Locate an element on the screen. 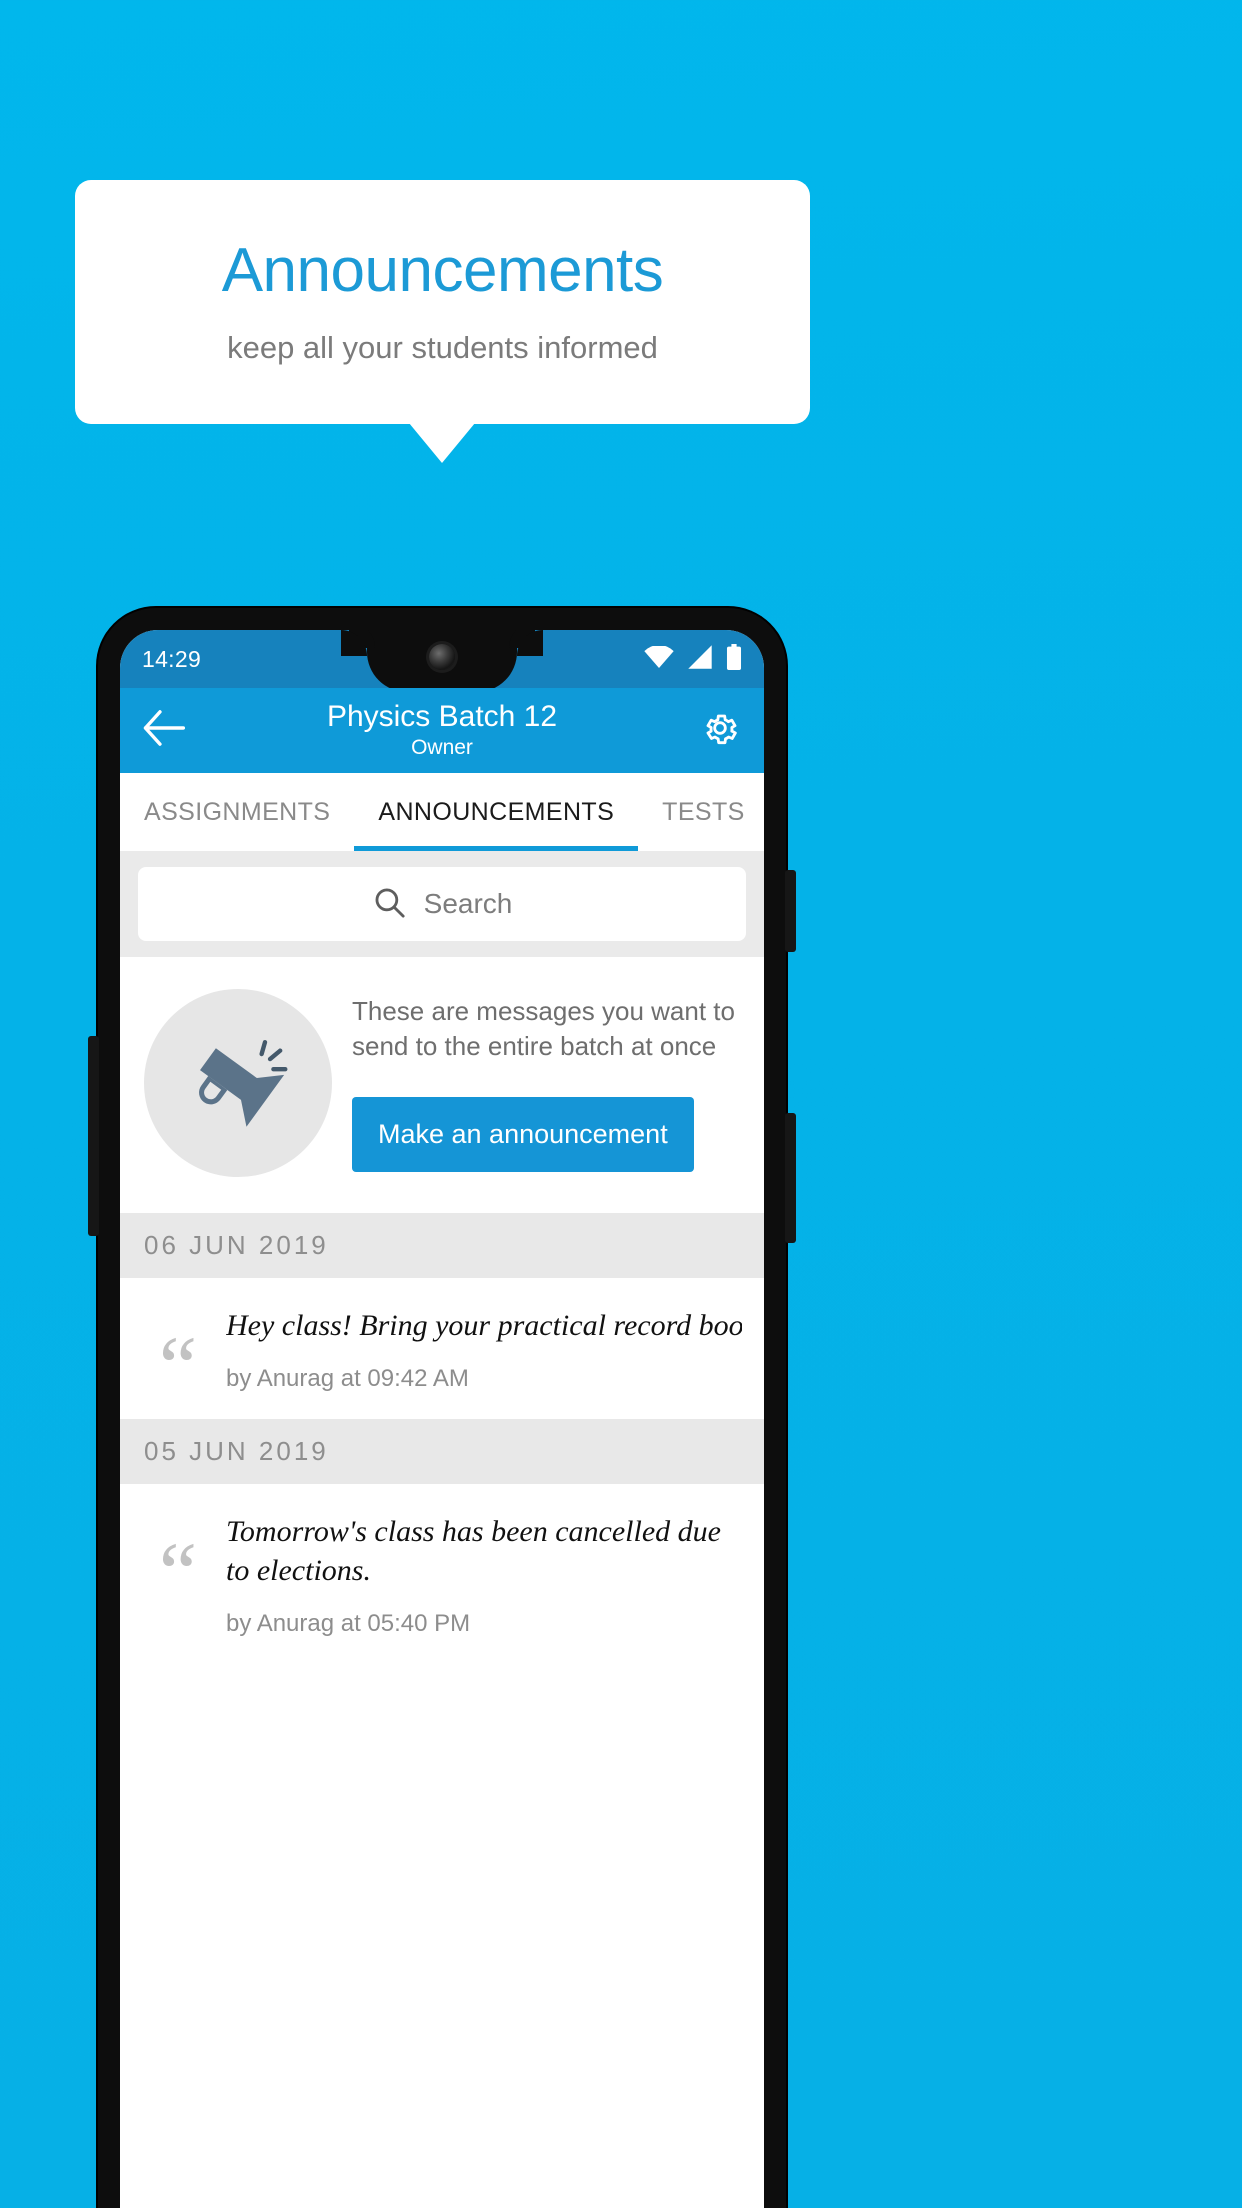 This screenshot has height=2208, width=1242. page-title: Physics Batch 12 is located at coordinates (442, 717).